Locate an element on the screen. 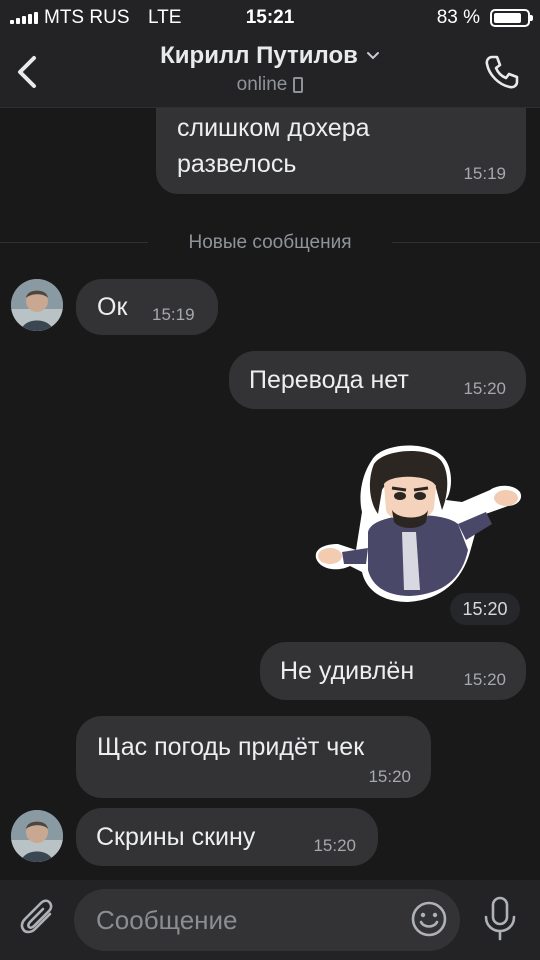 This screenshot has height=960, width=540. message-text: развелось is located at coordinates (237, 164).